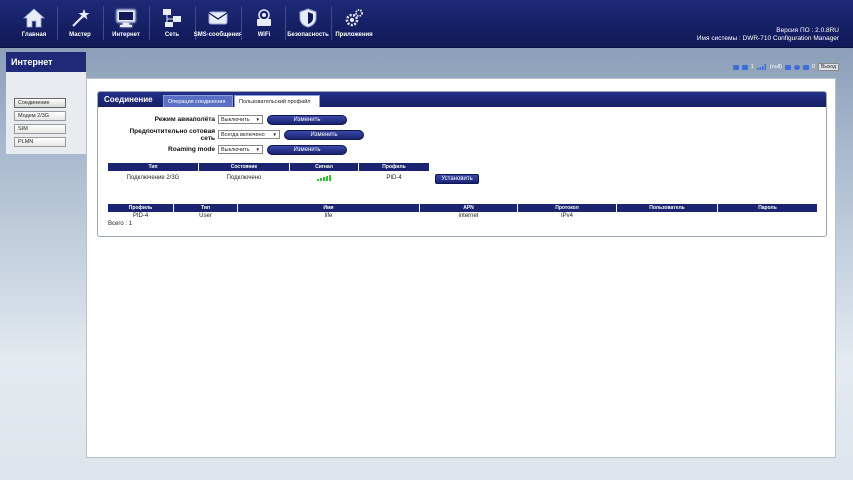  What do you see at coordinates (81, 18) in the screenshot?
I see `wizard-icon` at bounding box center [81, 18].